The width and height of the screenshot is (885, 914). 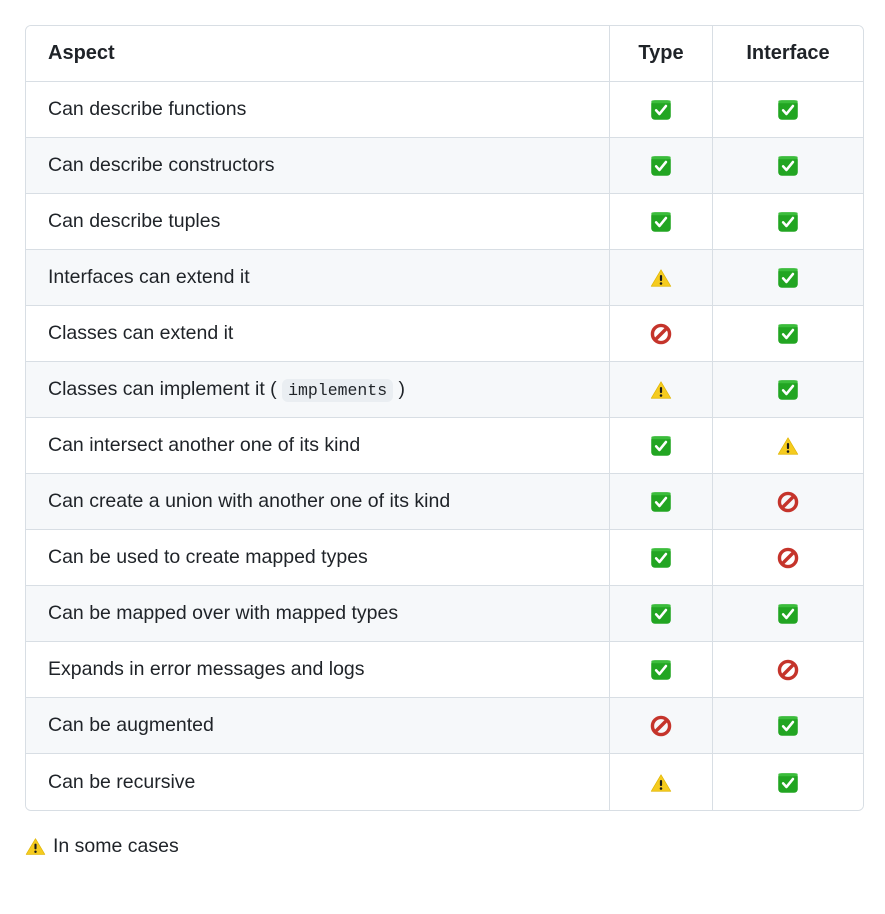 I want to click on aspect-text: Can be recursive, so click(x=122, y=781).